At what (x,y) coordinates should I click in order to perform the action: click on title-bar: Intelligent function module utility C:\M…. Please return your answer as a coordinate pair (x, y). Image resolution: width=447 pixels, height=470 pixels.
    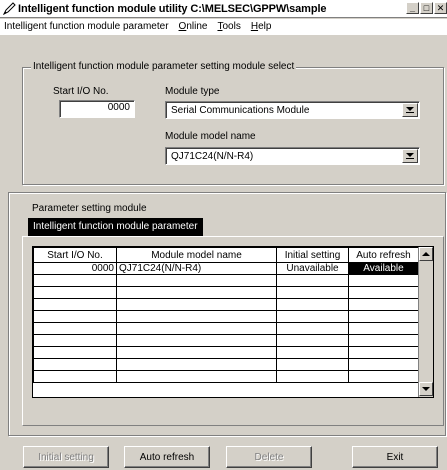
    Looking at the image, I should click on (223, 9).